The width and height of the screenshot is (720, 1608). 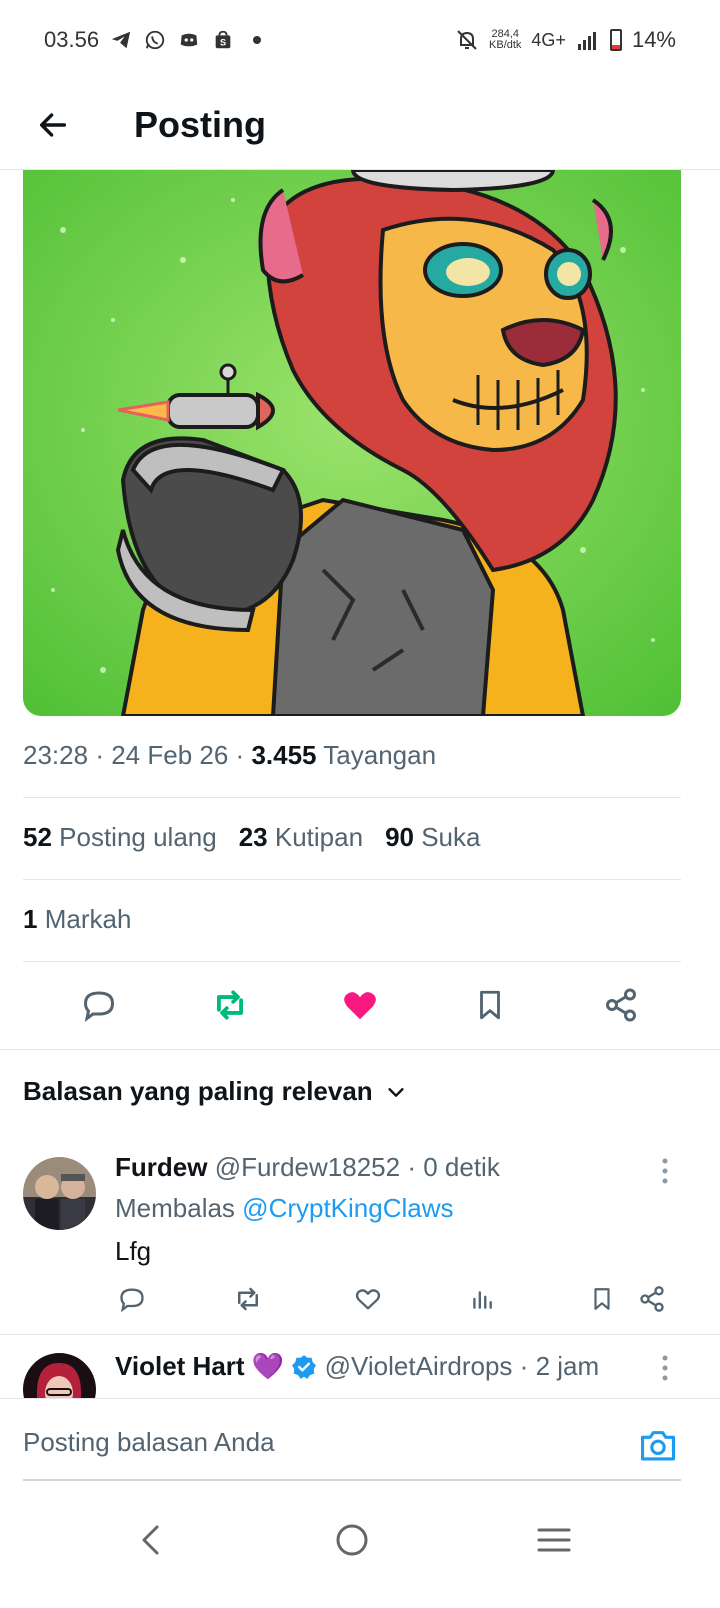 I want to click on system-navigation-bar, so click(x=360, y=1549).